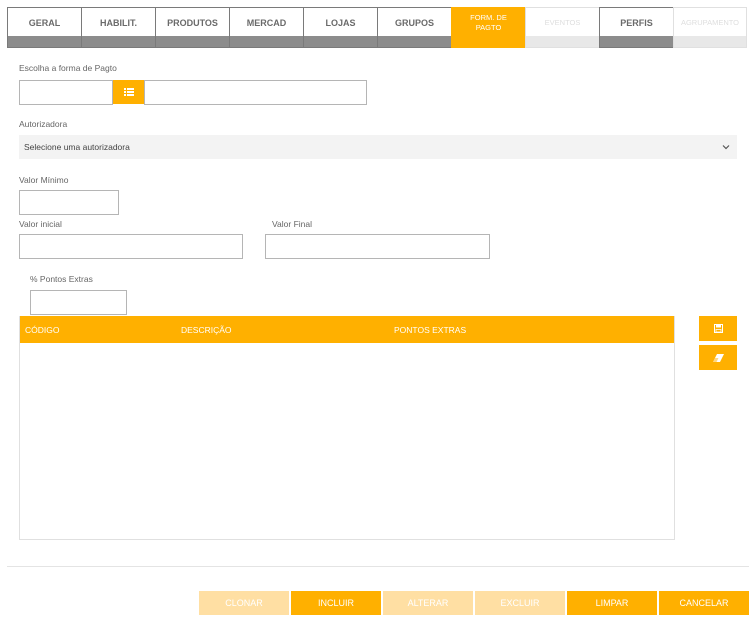 The width and height of the screenshot is (755, 624). I want to click on clear-row-button, so click(718, 357).